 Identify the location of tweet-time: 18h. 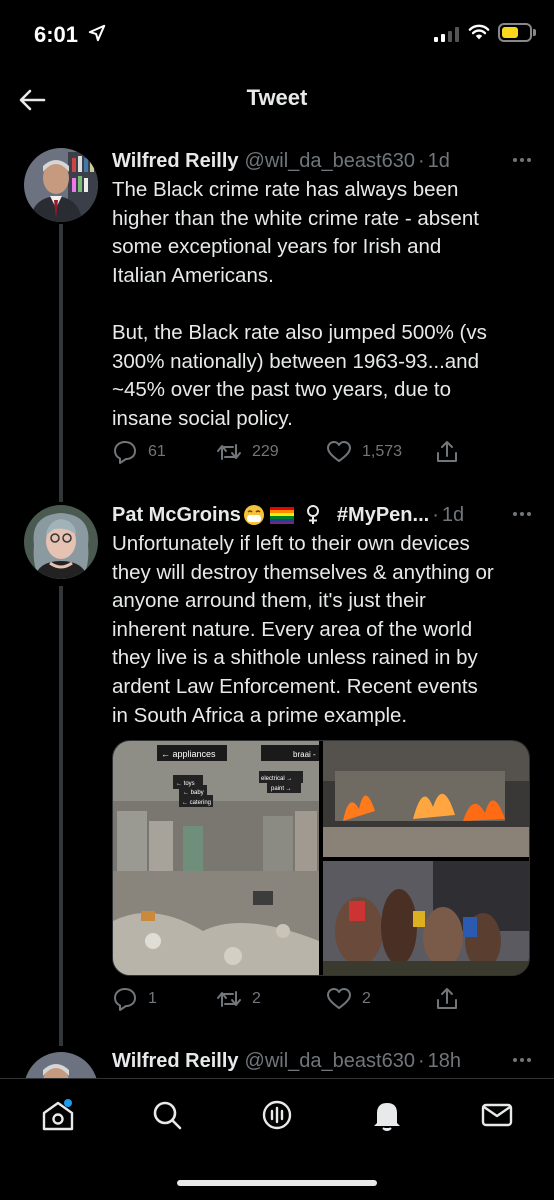
(444, 1061).